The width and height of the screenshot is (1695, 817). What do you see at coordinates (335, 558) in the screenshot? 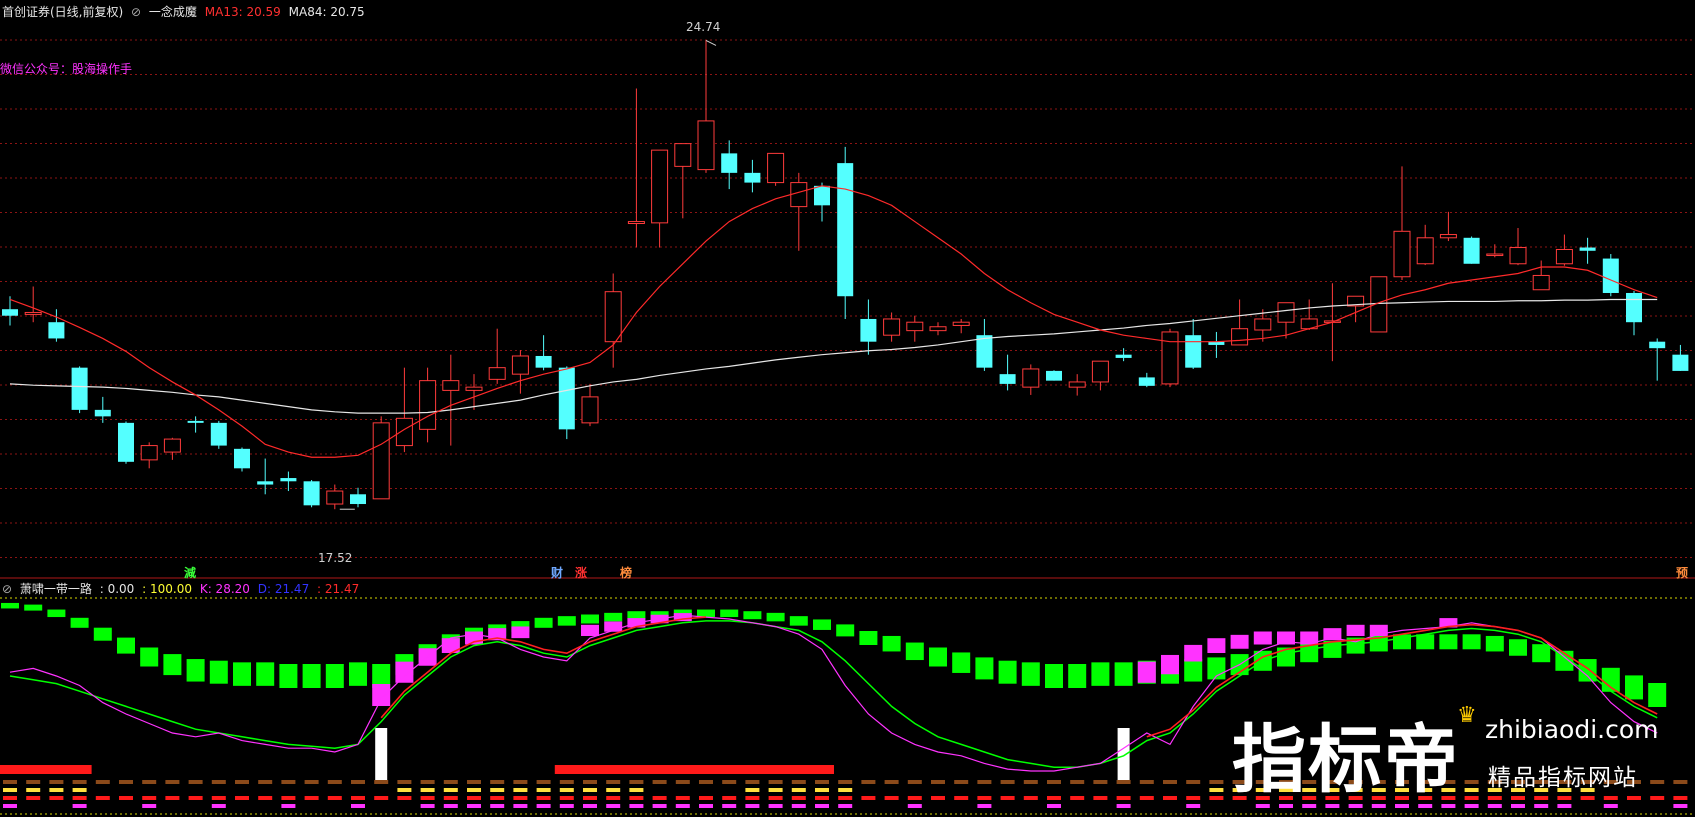
I see `low-label: 17.52` at bounding box center [335, 558].